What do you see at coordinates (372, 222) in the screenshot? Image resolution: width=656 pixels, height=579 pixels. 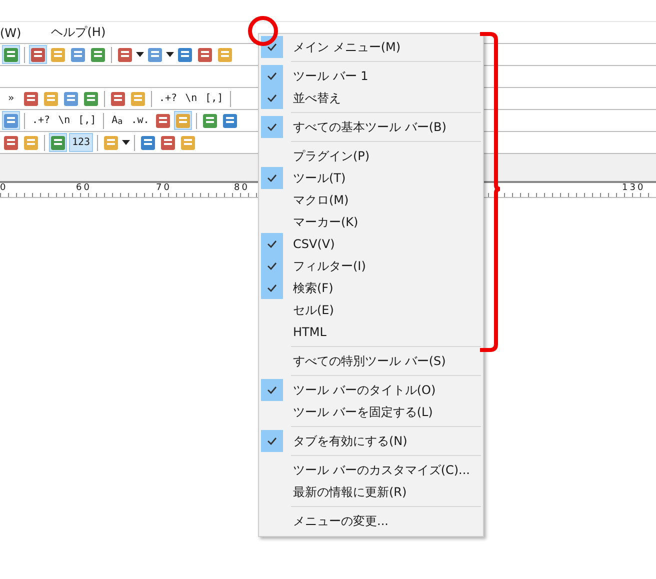 I see `menu-item: マーカー(K)` at bounding box center [372, 222].